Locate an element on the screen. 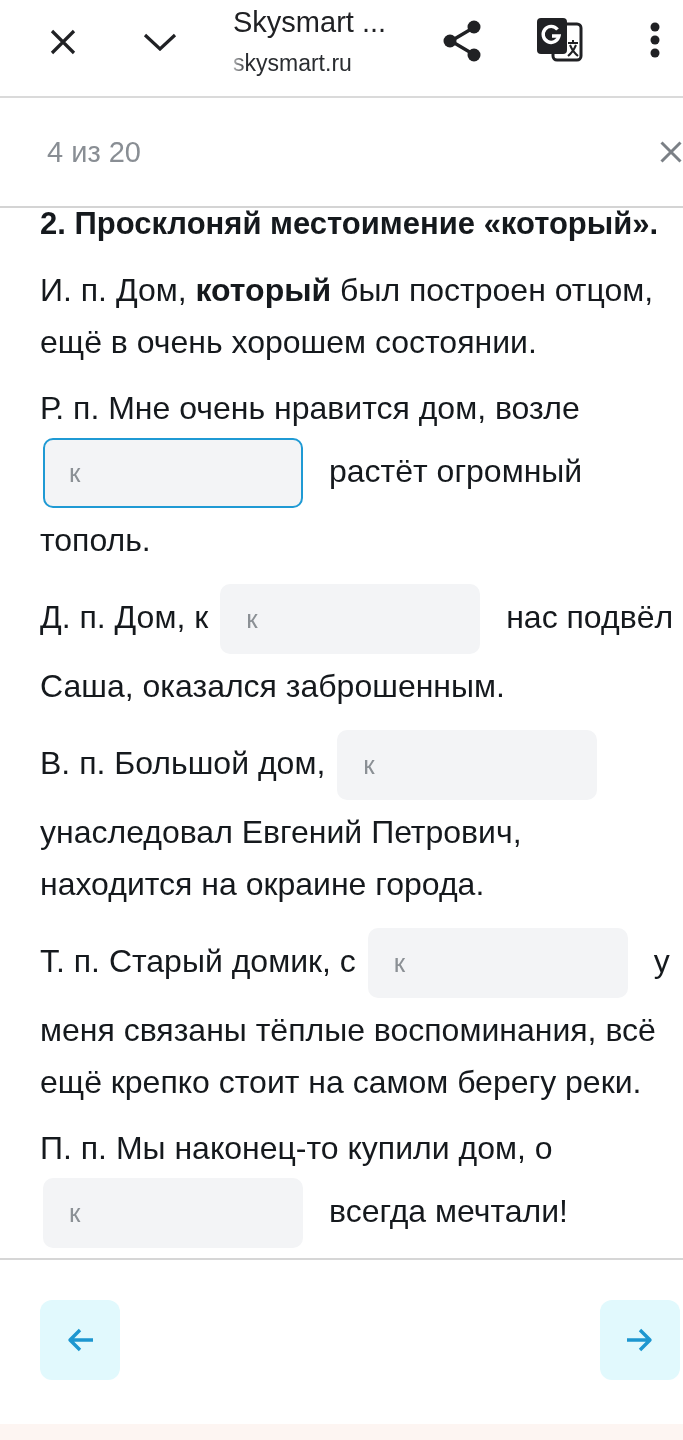 The width and height of the screenshot is (683, 1440). task-heading: 2. Просклоняй местоимение «который». is located at coordinates (350, 224).